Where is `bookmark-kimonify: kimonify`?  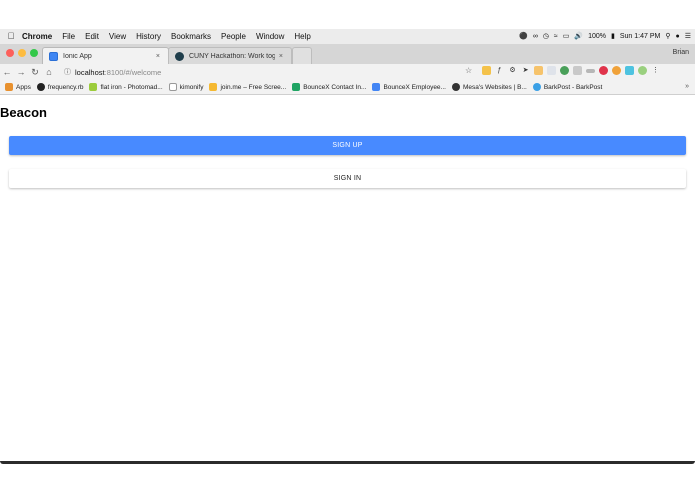 bookmark-kimonify: kimonify is located at coordinates (186, 87).